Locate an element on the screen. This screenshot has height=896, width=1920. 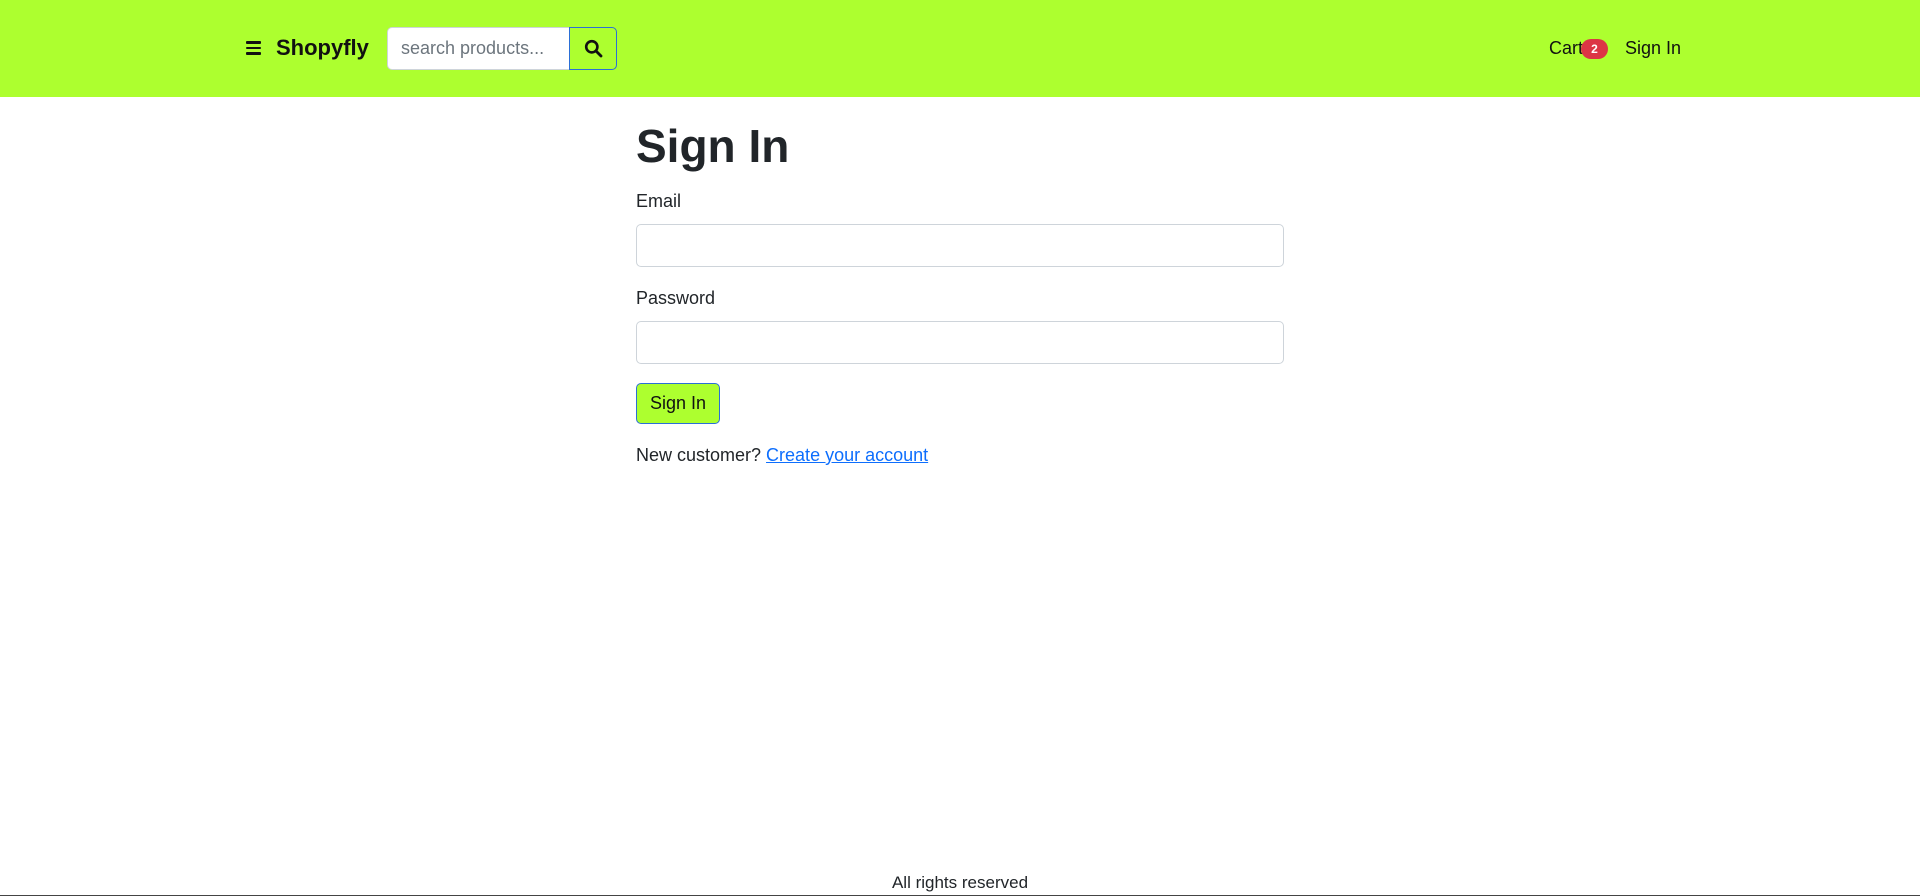
email-label: Email is located at coordinates (659, 201).